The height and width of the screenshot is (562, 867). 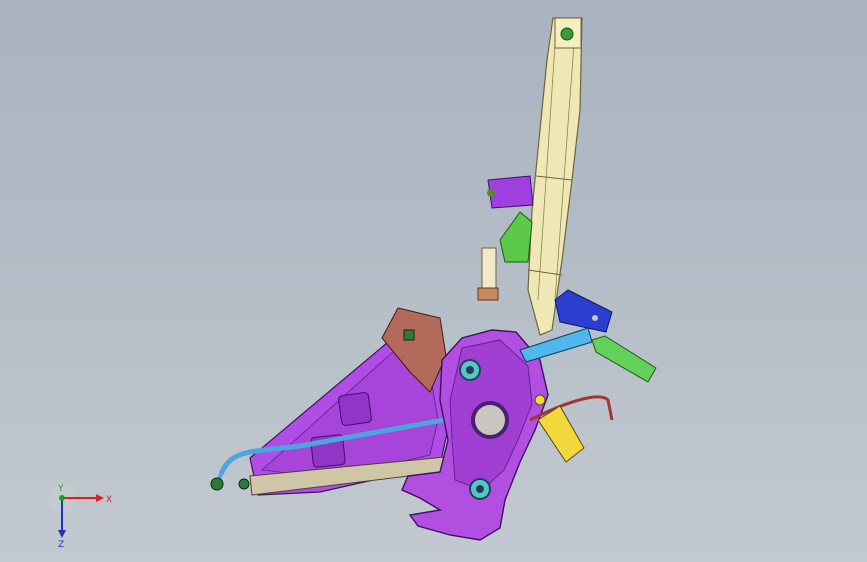 What do you see at coordinates (556, 345) in the screenshot?
I see `cyan-lever` at bounding box center [556, 345].